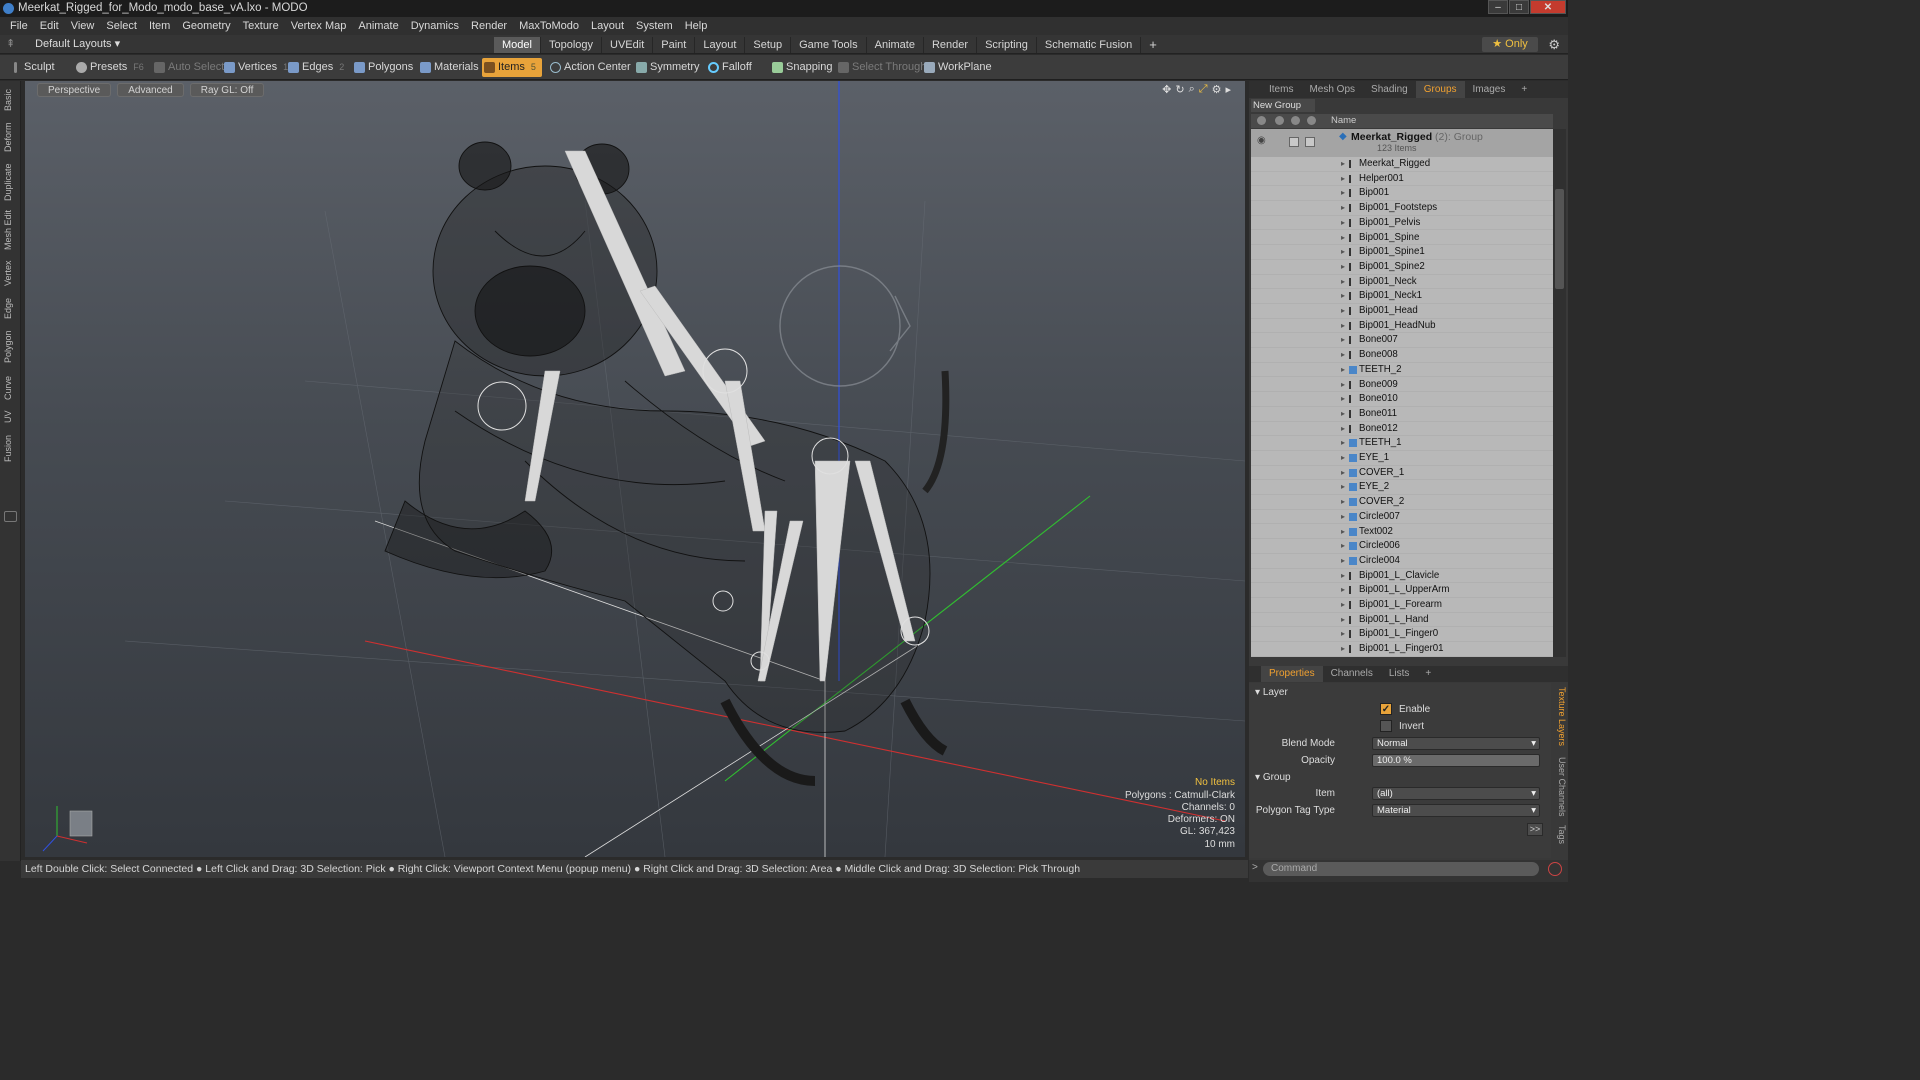 The height and width of the screenshot is (1080, 1920). Describe the element at coordinates (1402, 355) in the screenshot. I see `list-item: ▸ Bone008` at that location.